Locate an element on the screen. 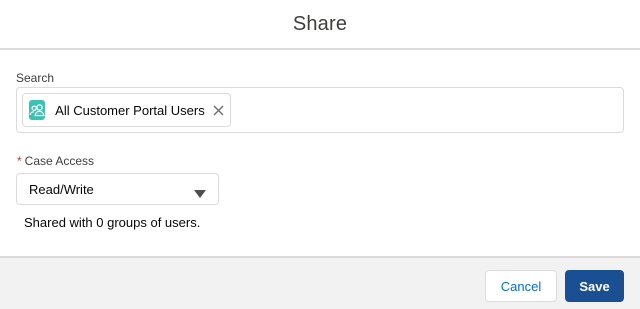  close-icon is located at coordinates (218, 110).